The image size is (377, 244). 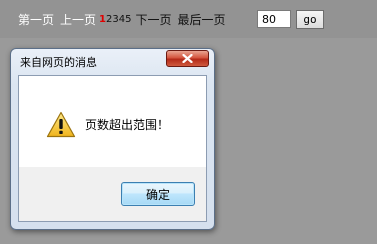 I want to click on warning-icon, so click(x=61, y=124).